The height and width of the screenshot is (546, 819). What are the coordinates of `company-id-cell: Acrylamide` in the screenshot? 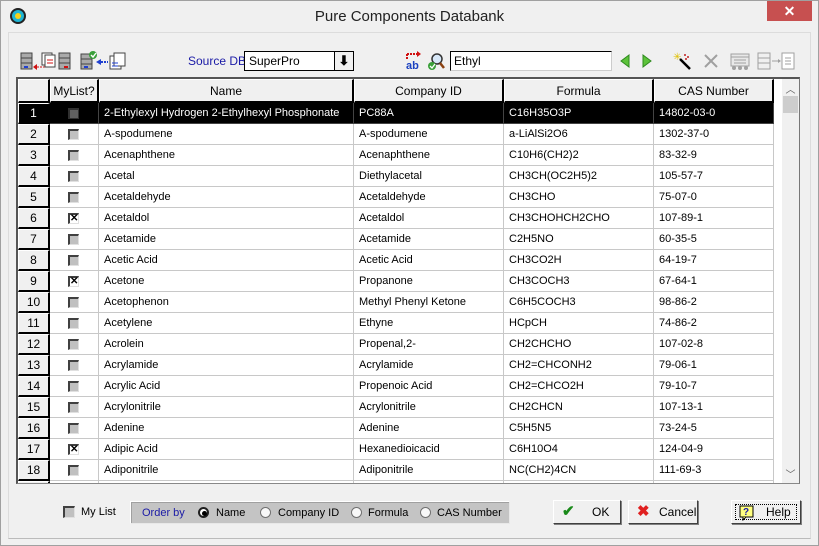 It's located at (429, 365).